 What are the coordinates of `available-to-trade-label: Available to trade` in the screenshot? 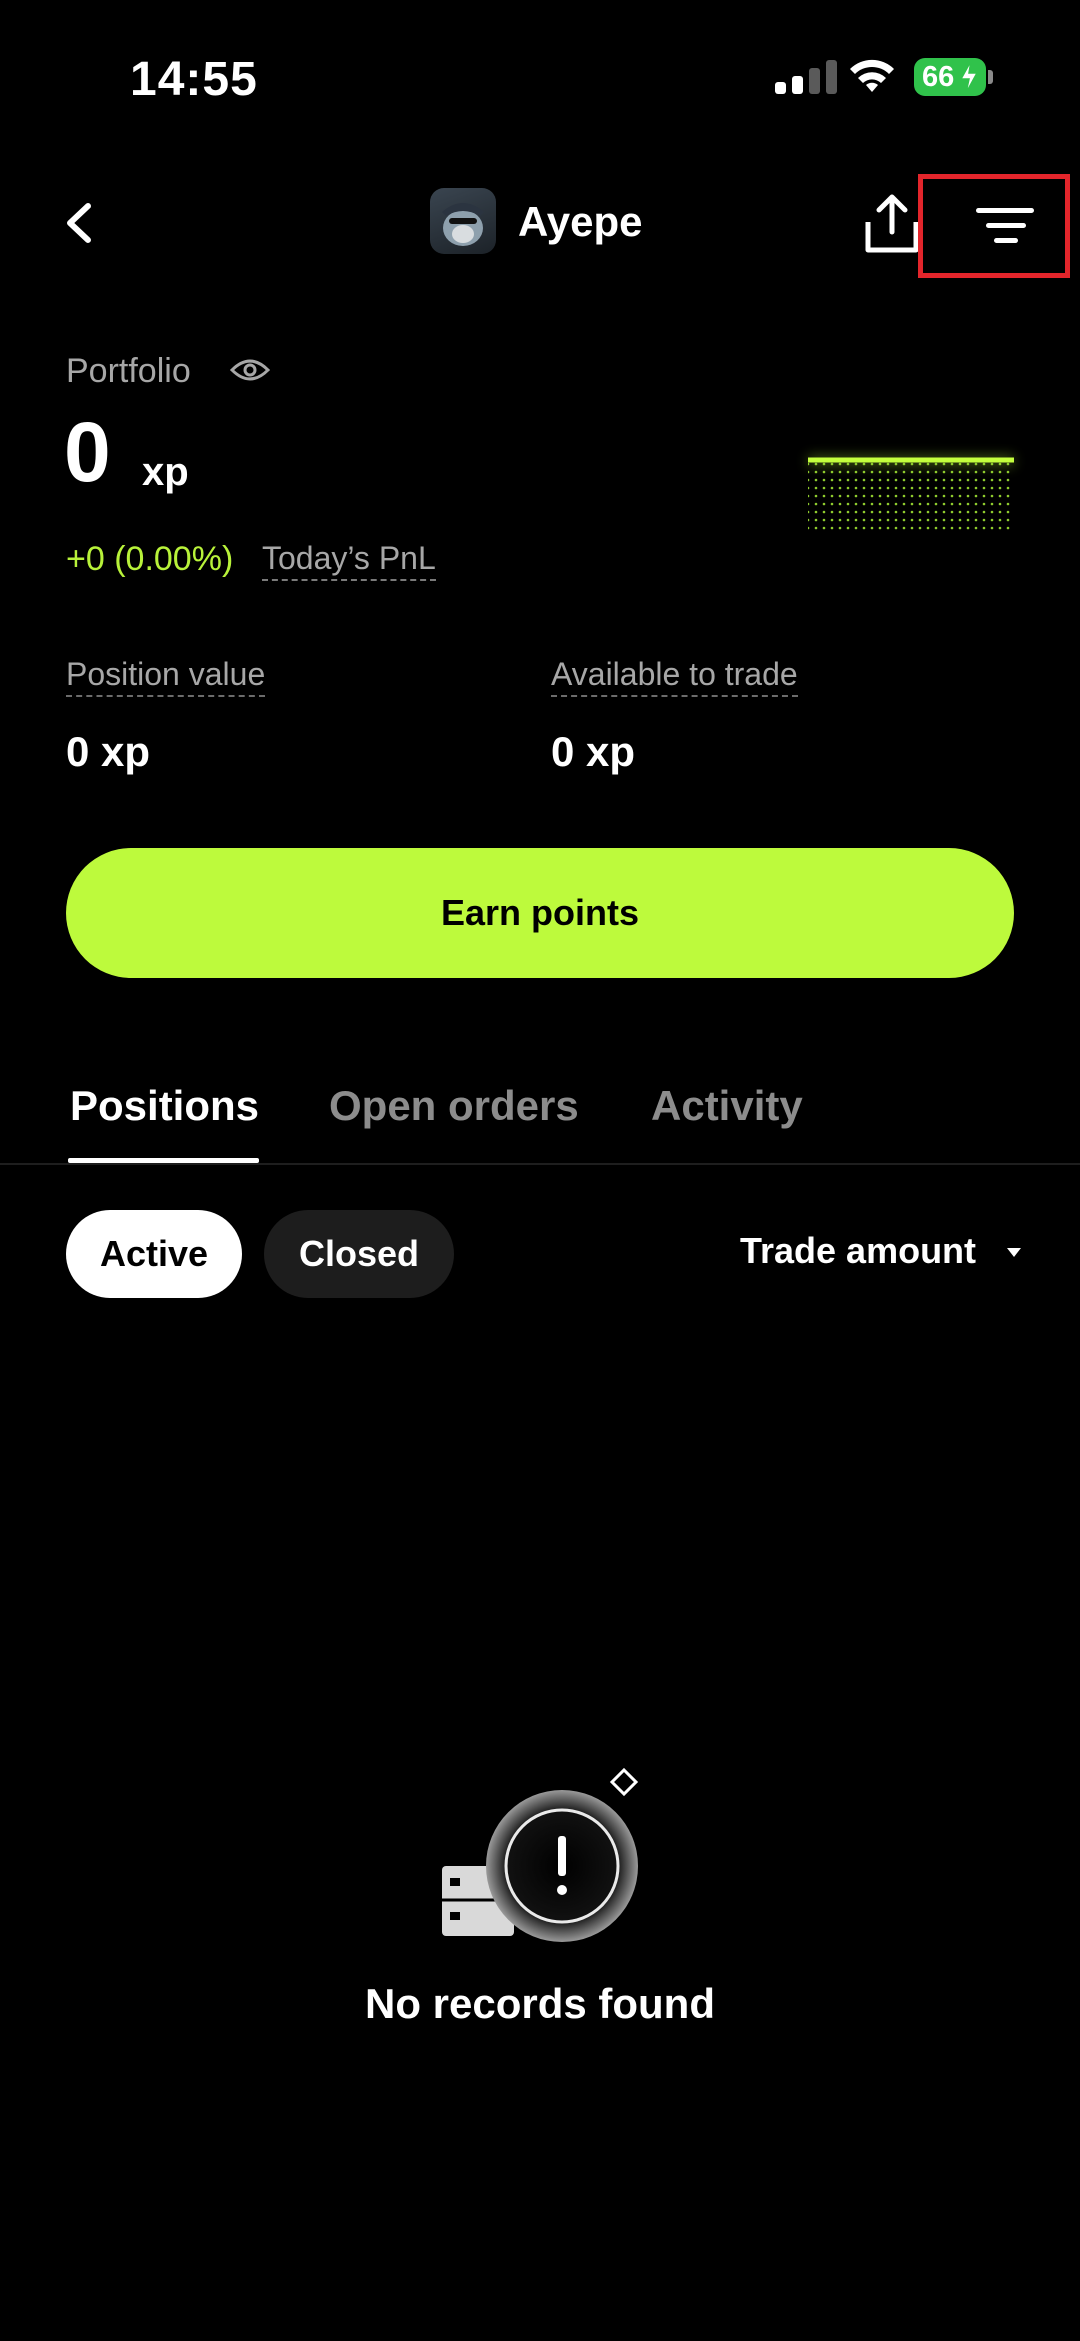 It's located at (674, 676).